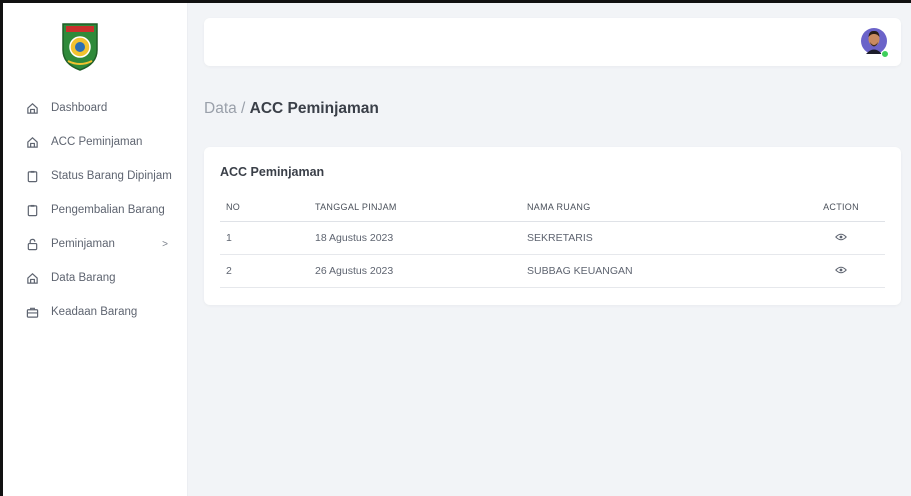  What do you see at coordinates (32, 312) in the screenshot?
I see `briefcase-icon` at bounding box center [32, 312].